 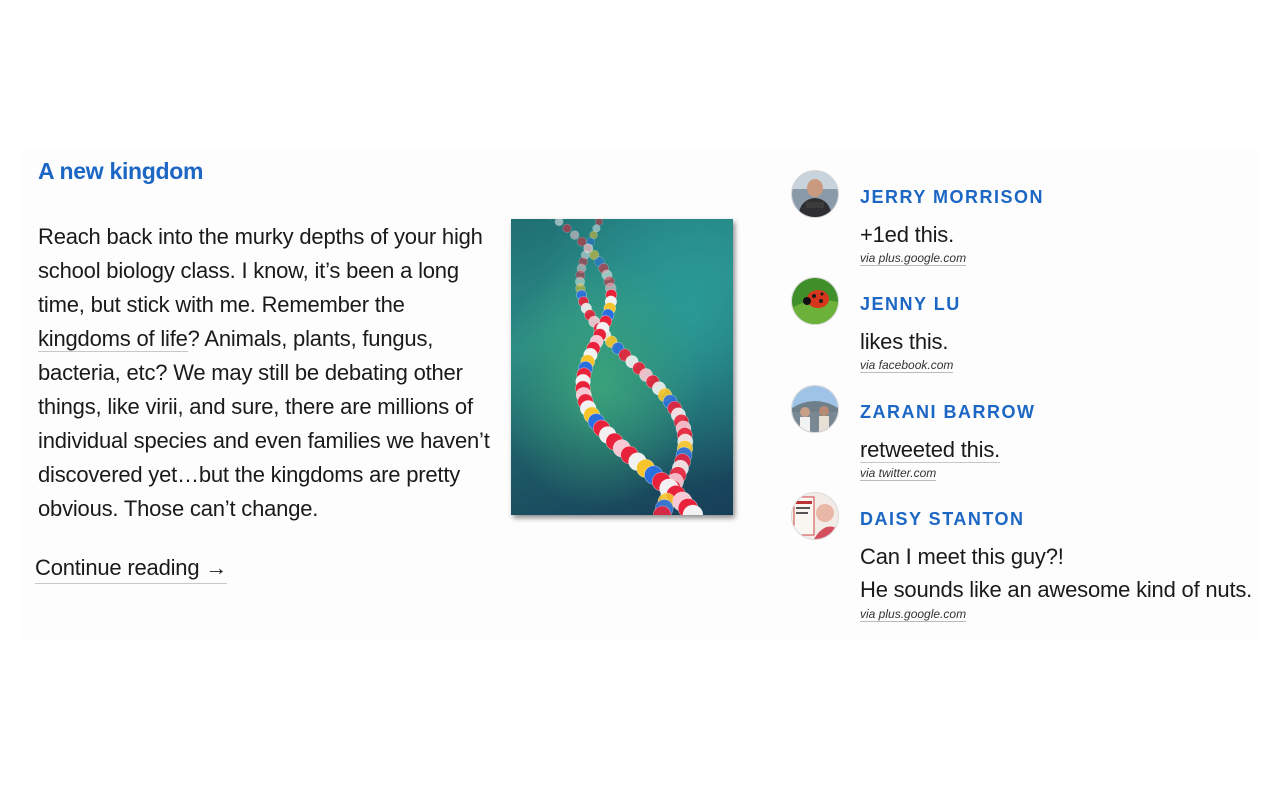 What do you see at coordinates (962, 556) in the screenshot?
I see `comment-line: Can I meet this guy?!` at bounding box center [962, 556].